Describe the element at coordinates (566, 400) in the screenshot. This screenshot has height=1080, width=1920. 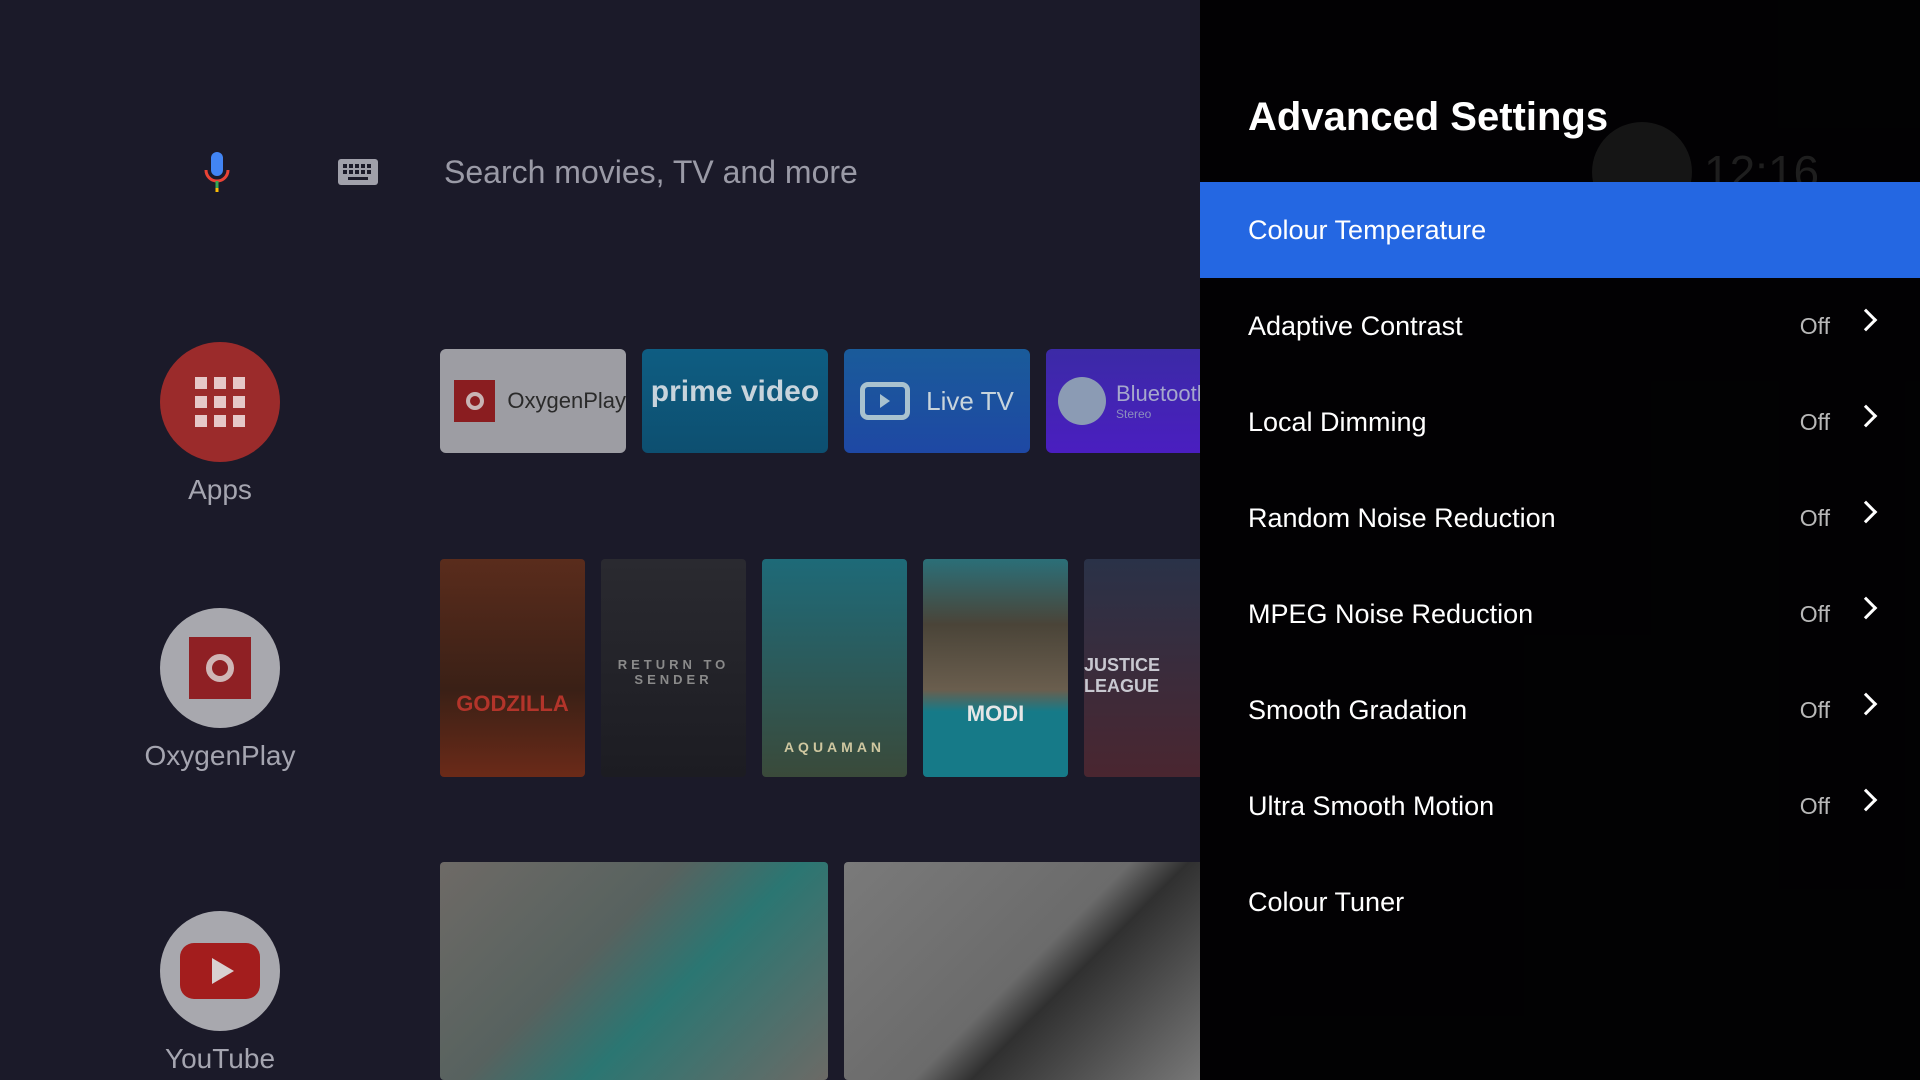
I see `app-tile-label: OxygenPlay` at that location.